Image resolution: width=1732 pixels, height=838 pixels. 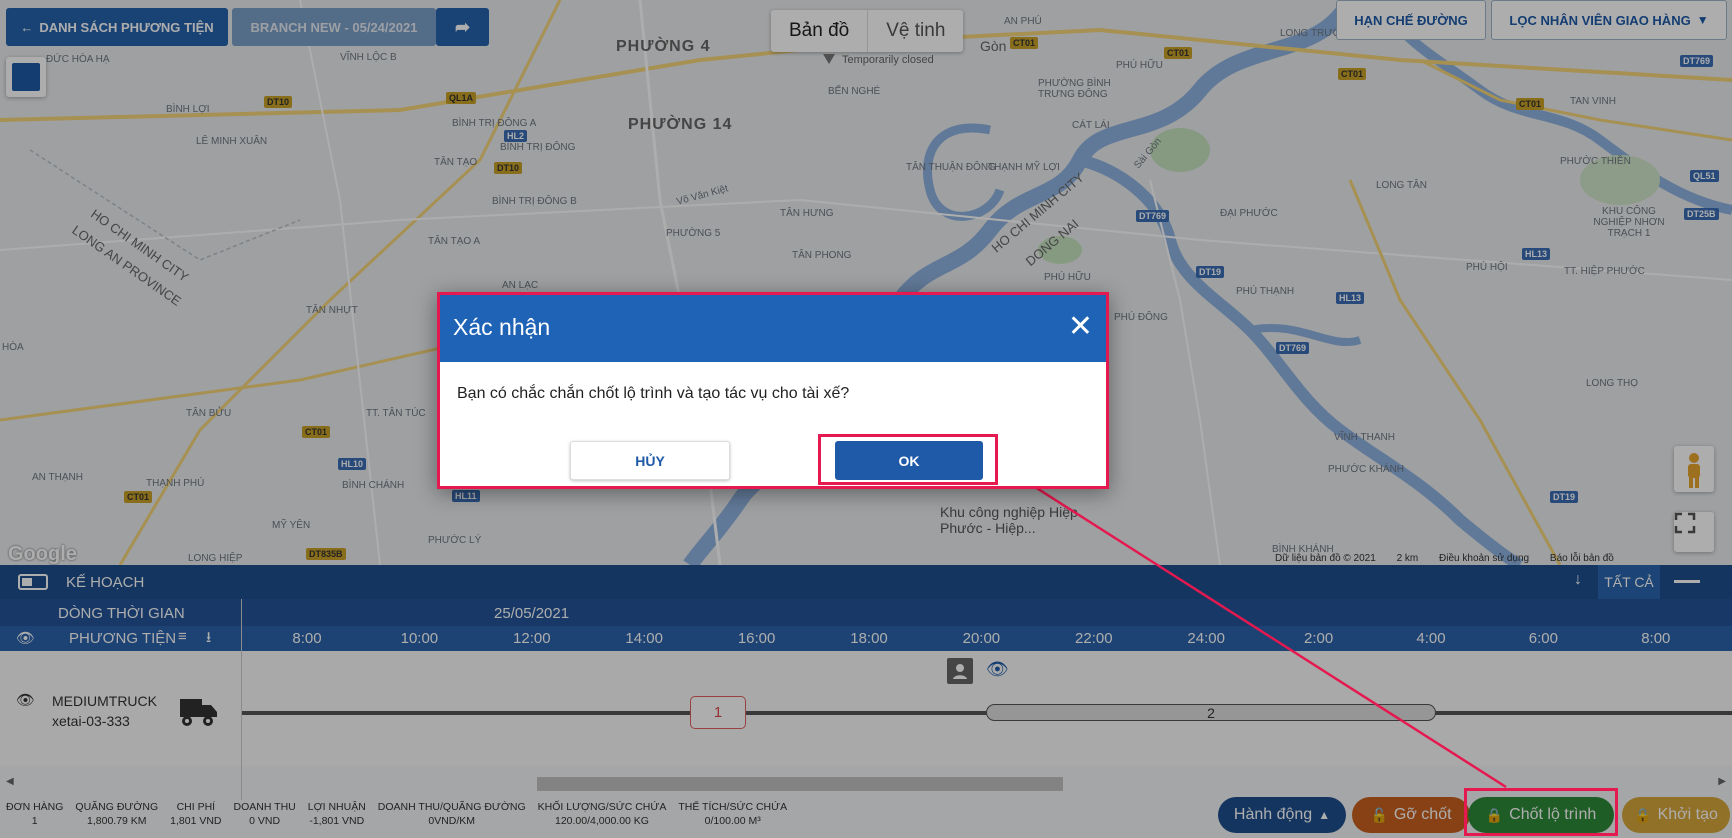 I want to click on cancel-button: HỦY, so click(x=650, y=460).